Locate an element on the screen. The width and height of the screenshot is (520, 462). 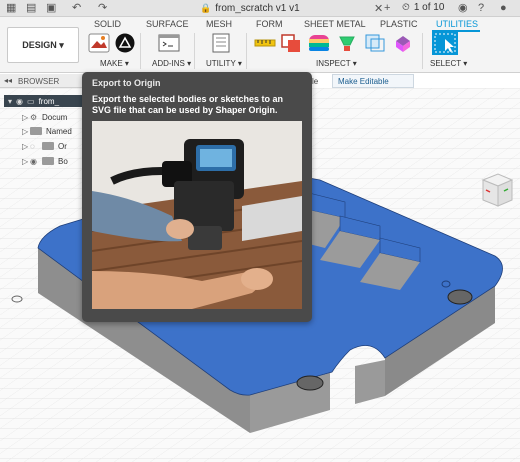
3d-print-icon is located at coordinates (99, 43).